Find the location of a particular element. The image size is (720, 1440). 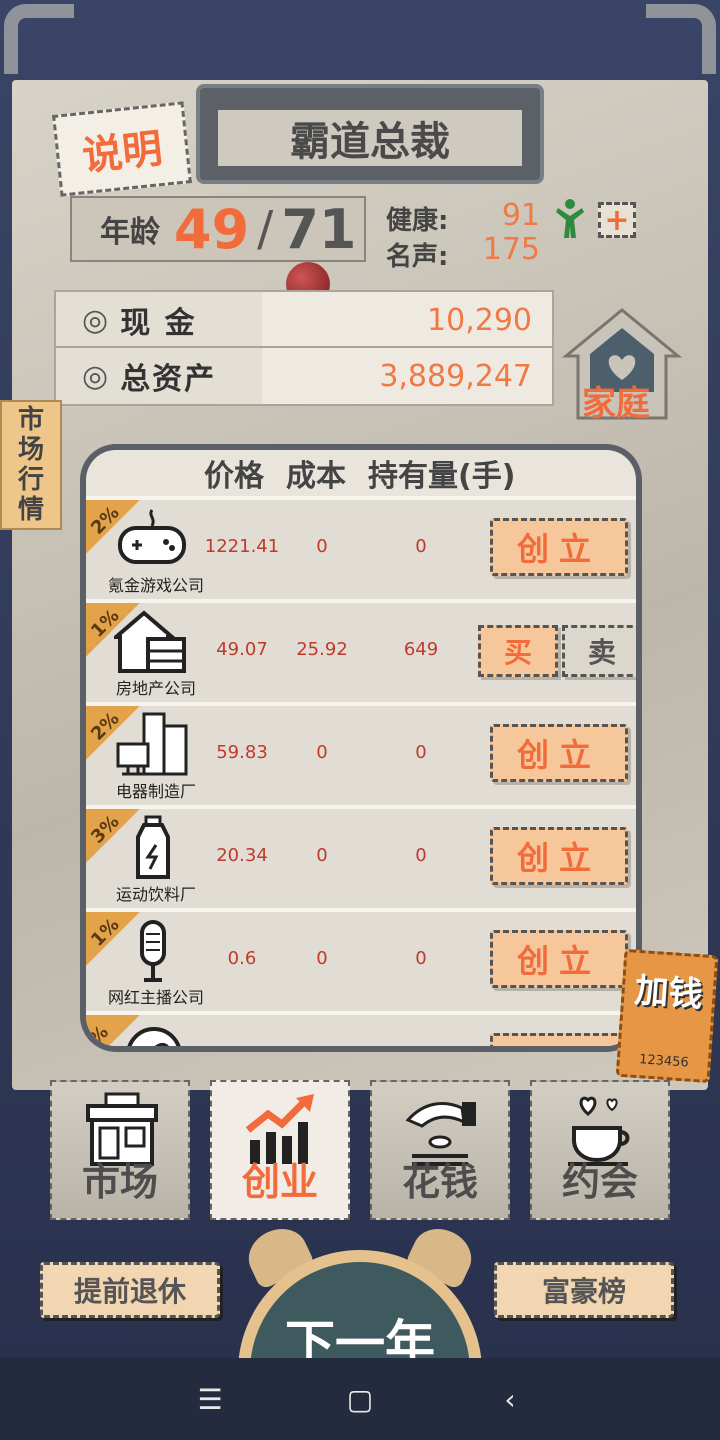

title-bar: 霸道总裁 is located at coordinates (370, 134).